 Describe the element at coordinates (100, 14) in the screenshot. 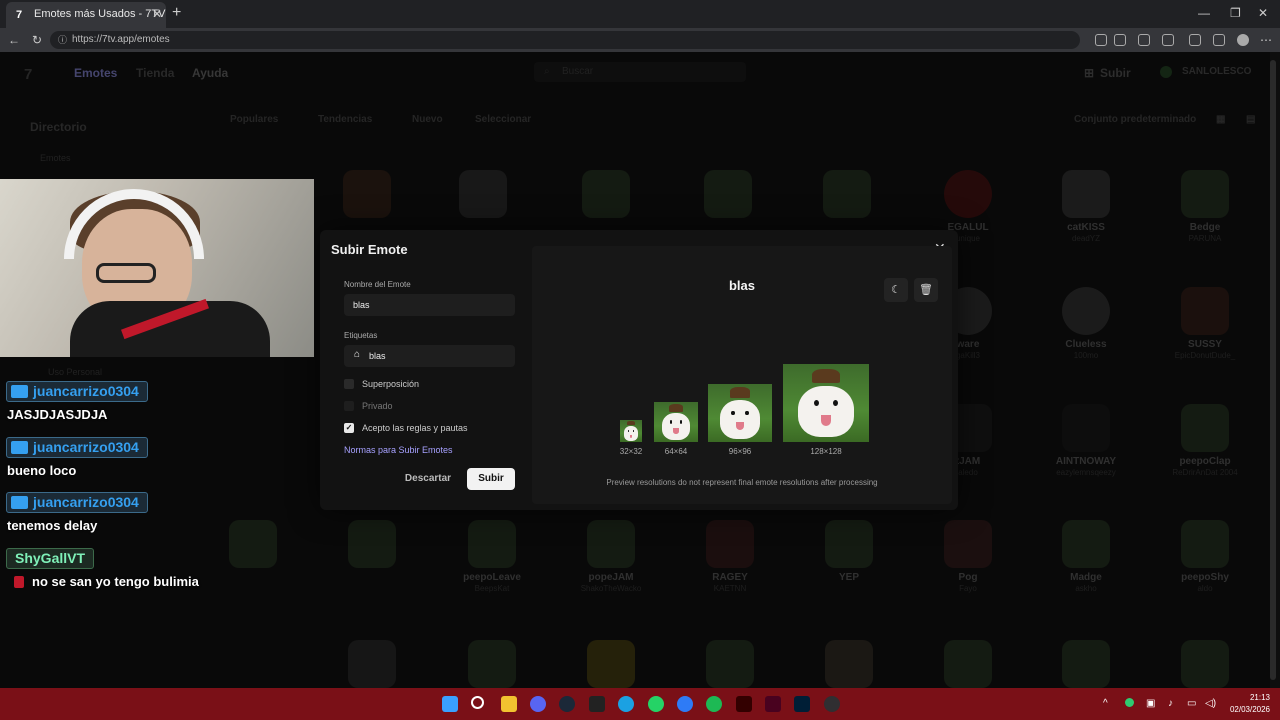

I see `tab-title: Emotes más Usados - 7TV` at that location.